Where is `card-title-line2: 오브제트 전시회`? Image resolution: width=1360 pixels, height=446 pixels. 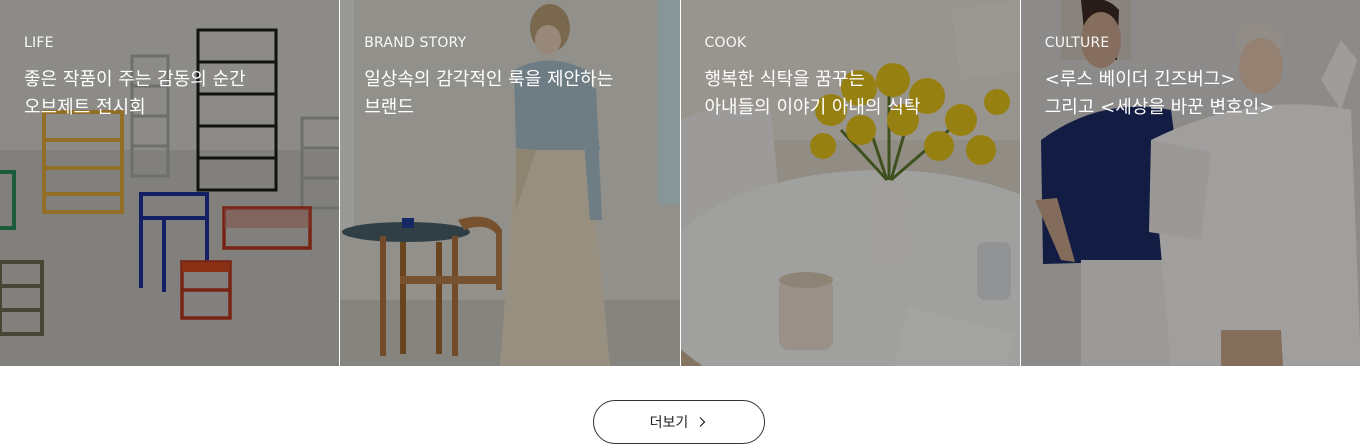
card-title-line2: 오브제트 전시회 is located at coordinates (85, 107).